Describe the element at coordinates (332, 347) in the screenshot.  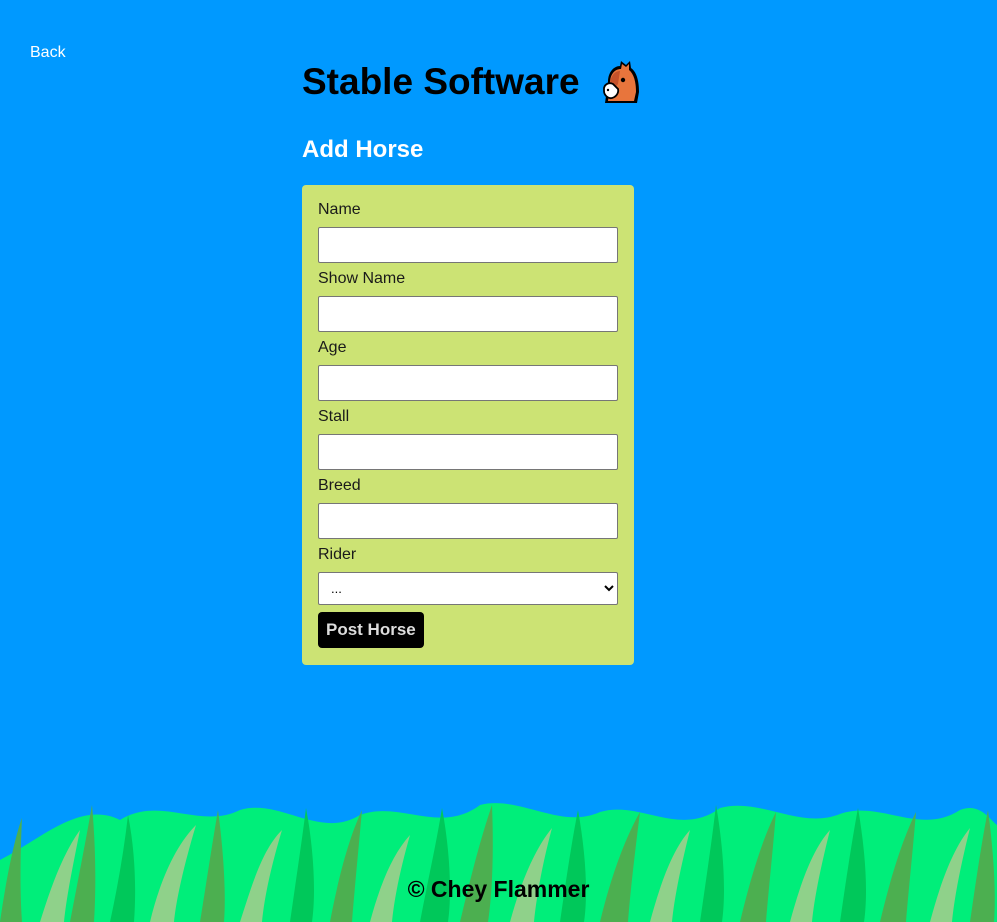
I see `age-label: Age` at that location.